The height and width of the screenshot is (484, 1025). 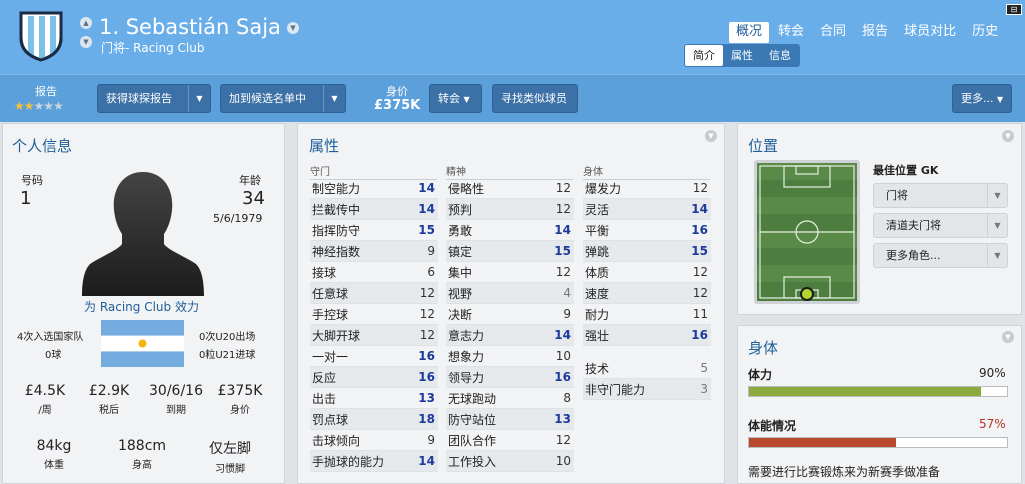 What do you see at coordinates (510, 293) in the screenshot?
I see `attribute-row: 视野 4` at bounding box center [510, 293].